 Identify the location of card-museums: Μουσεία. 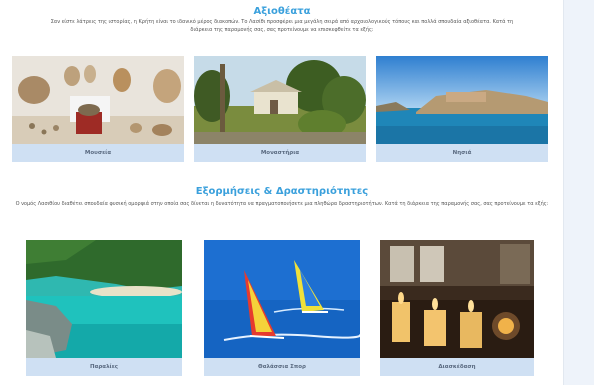
(98, 109).